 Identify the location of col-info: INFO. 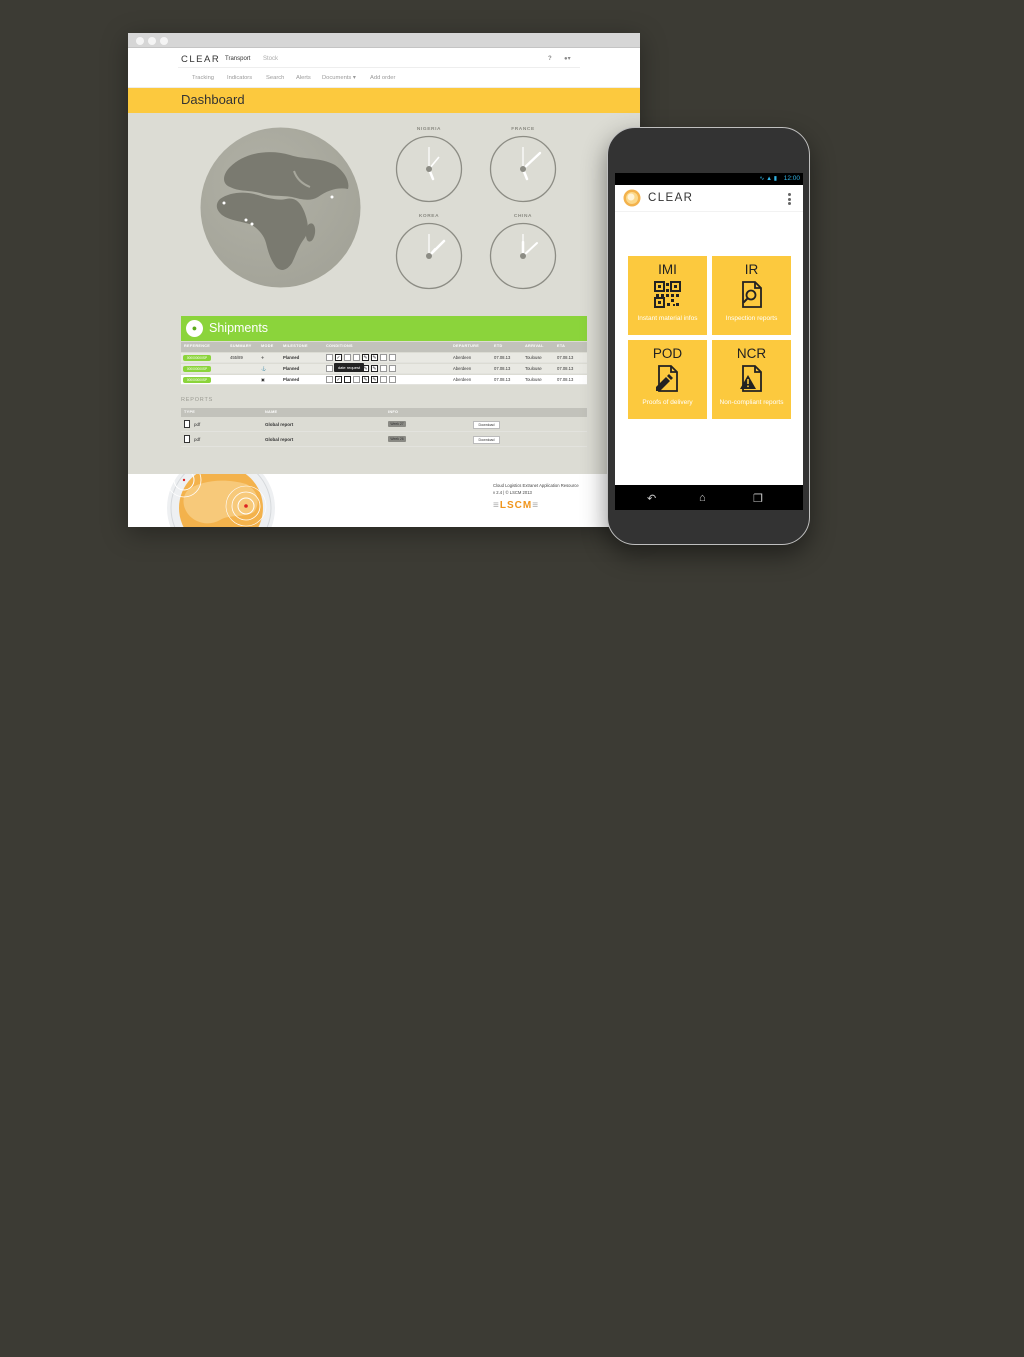
(393, 412).